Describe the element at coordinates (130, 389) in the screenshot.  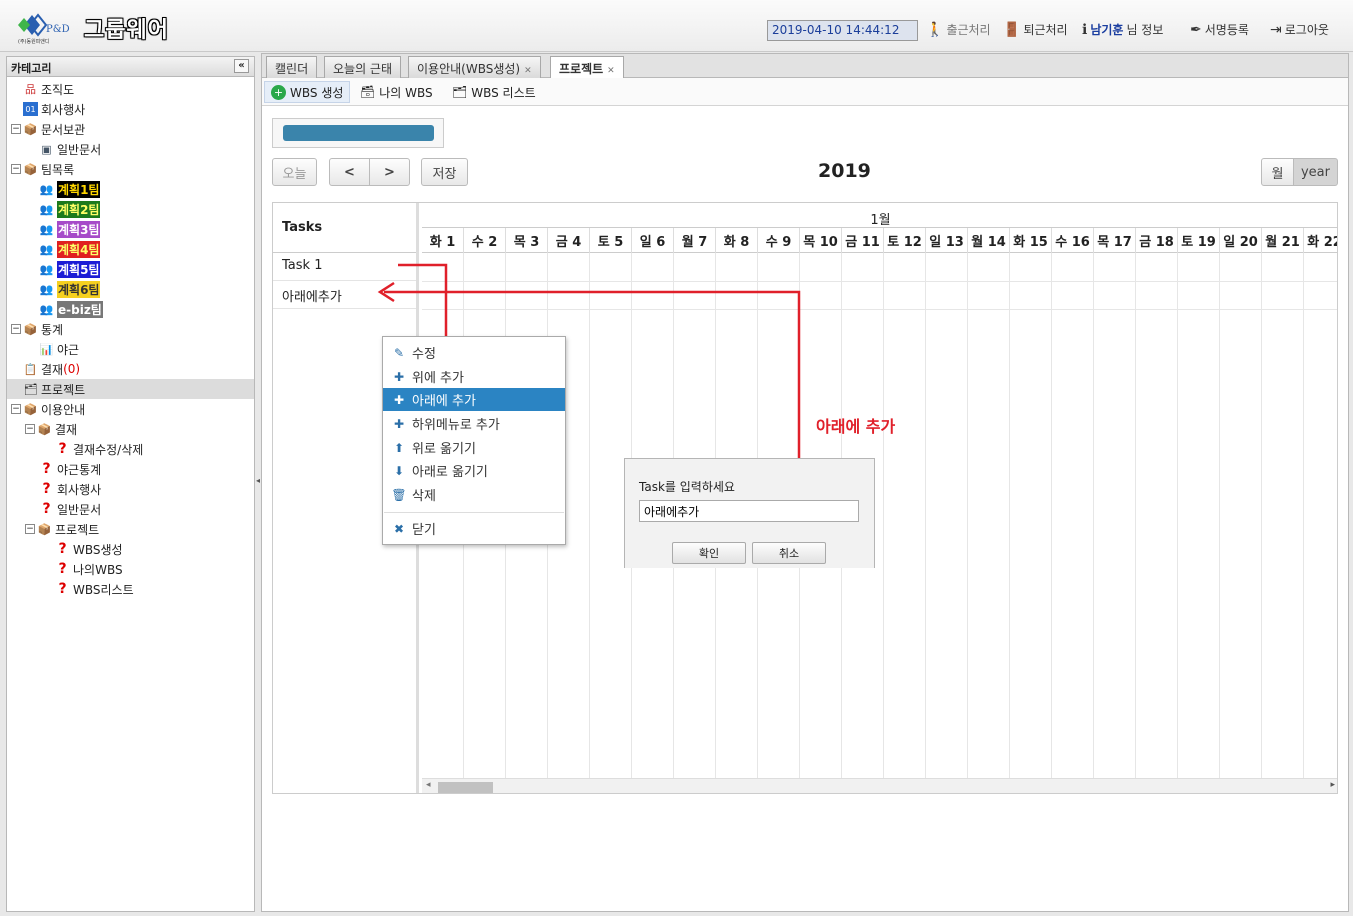
I see `sidebar-item-project: 🗂 프로젝트` at that location.